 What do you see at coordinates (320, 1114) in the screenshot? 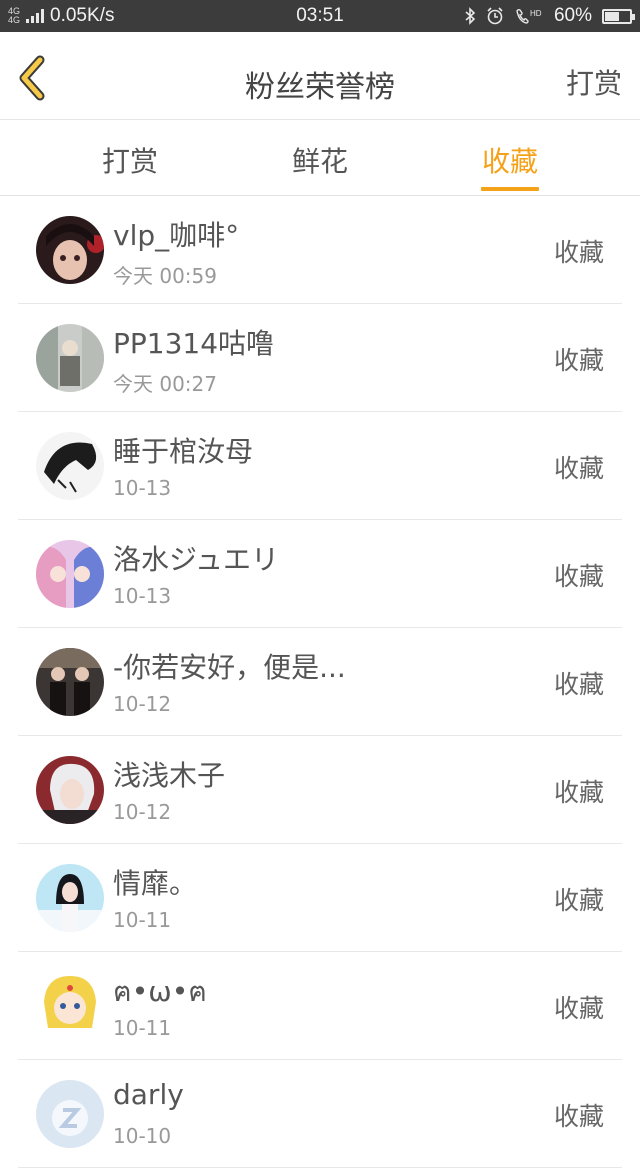
I see `list-item: darly 10-10 收藏` at bounding box center [320, 1114].